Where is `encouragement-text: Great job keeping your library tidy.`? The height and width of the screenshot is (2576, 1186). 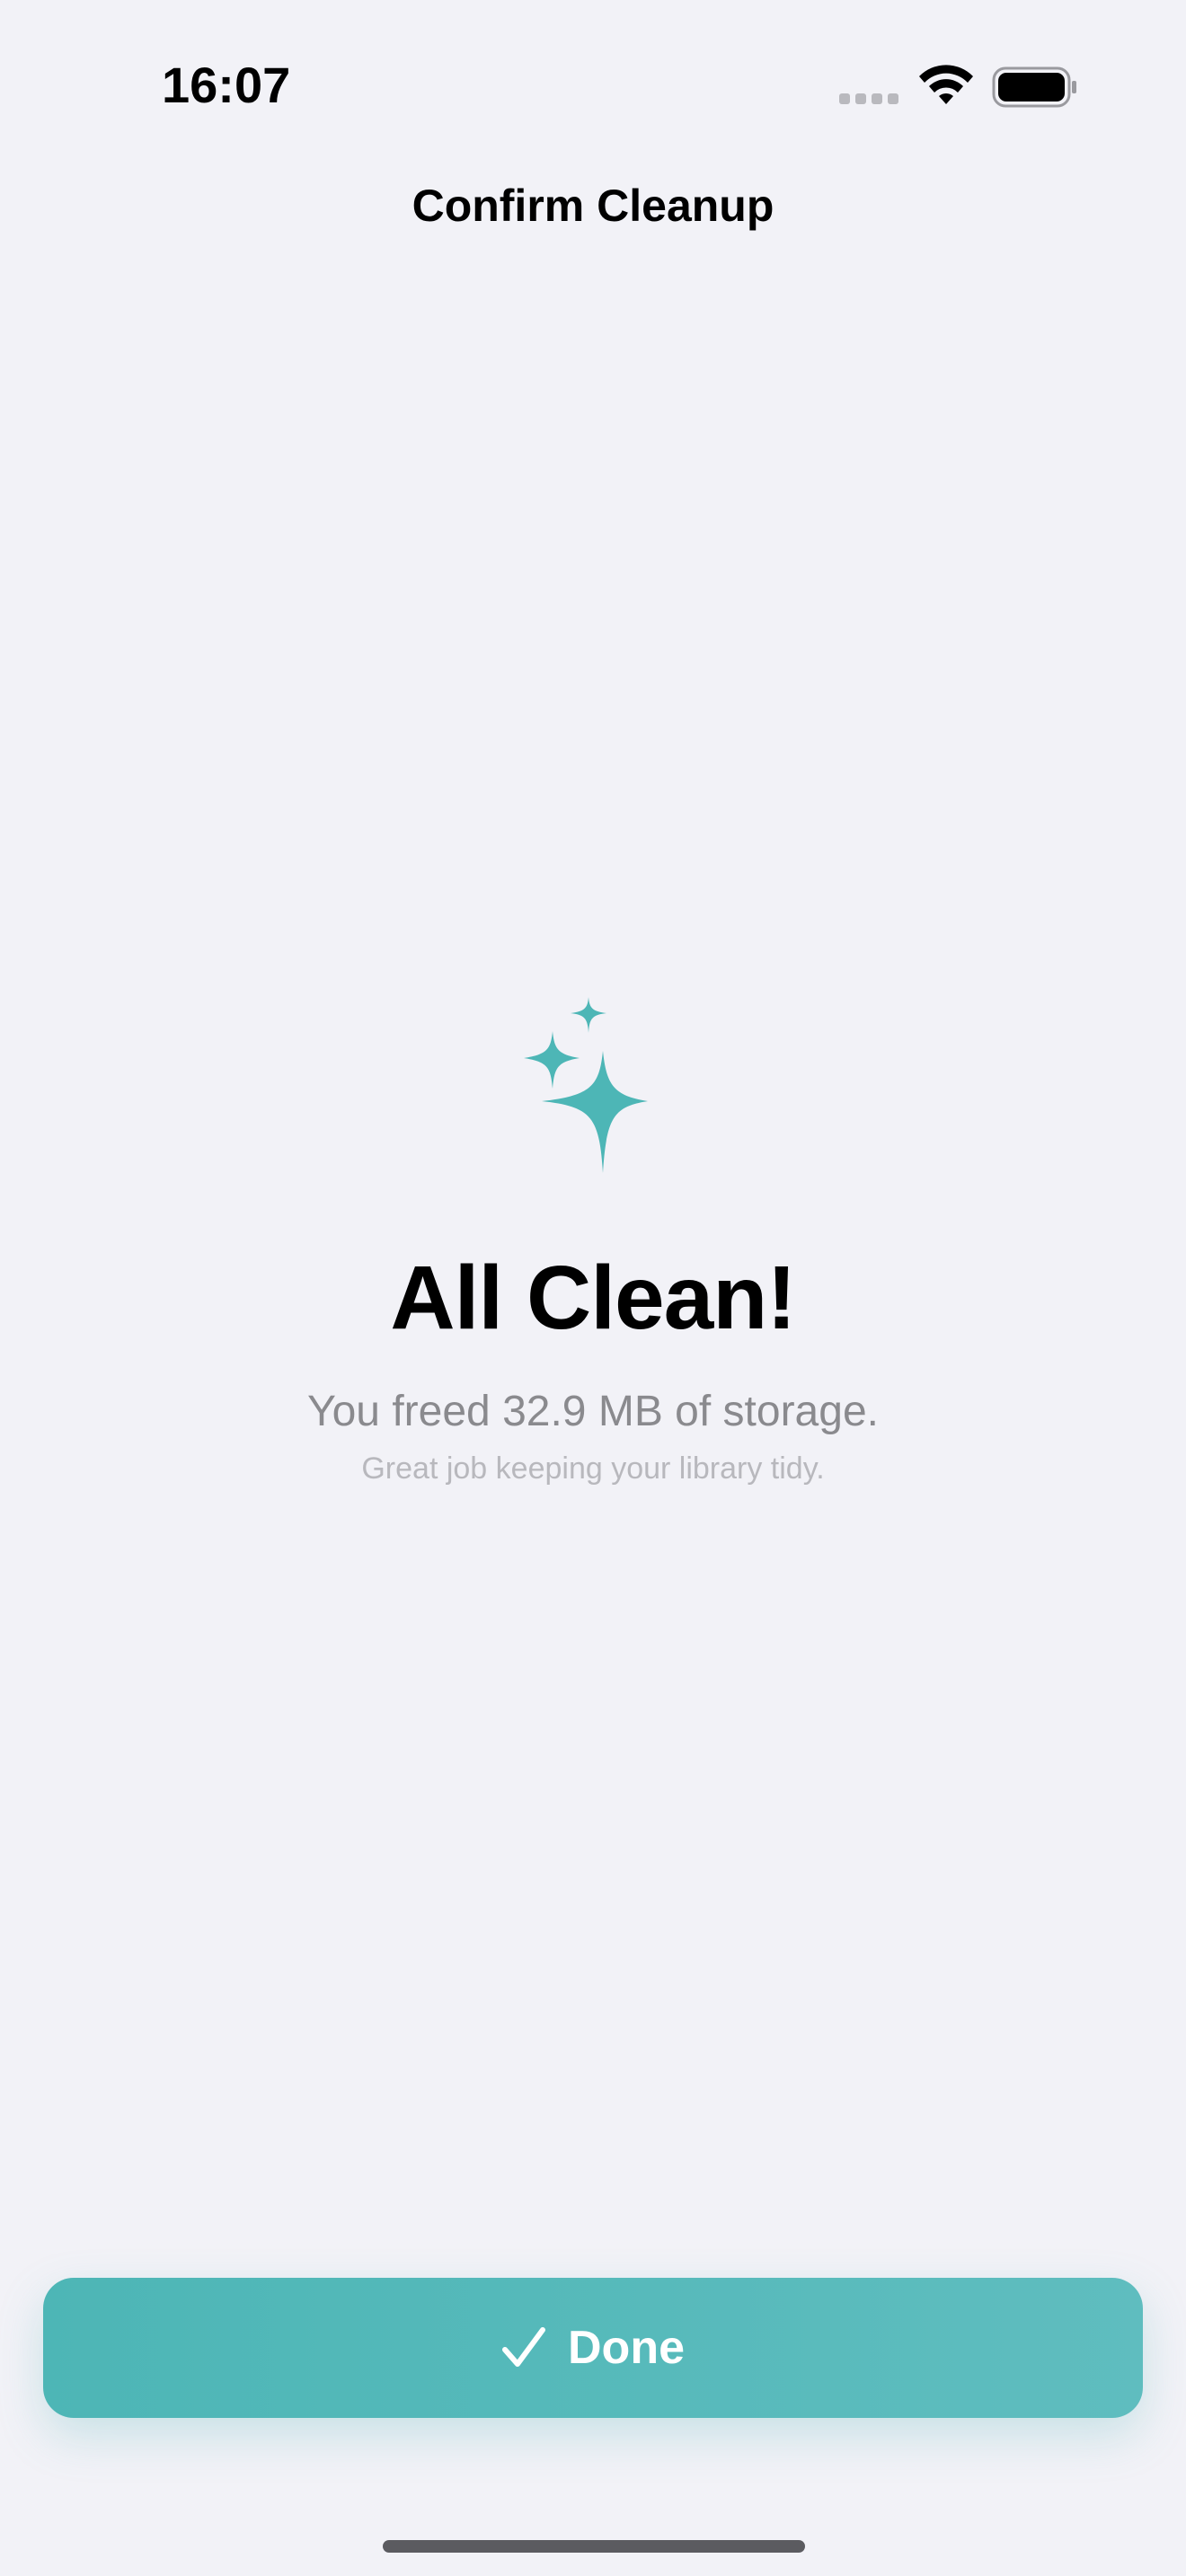
encouragement-text: Great job keeping your library tidy. is located at coordinates (593, 1468).